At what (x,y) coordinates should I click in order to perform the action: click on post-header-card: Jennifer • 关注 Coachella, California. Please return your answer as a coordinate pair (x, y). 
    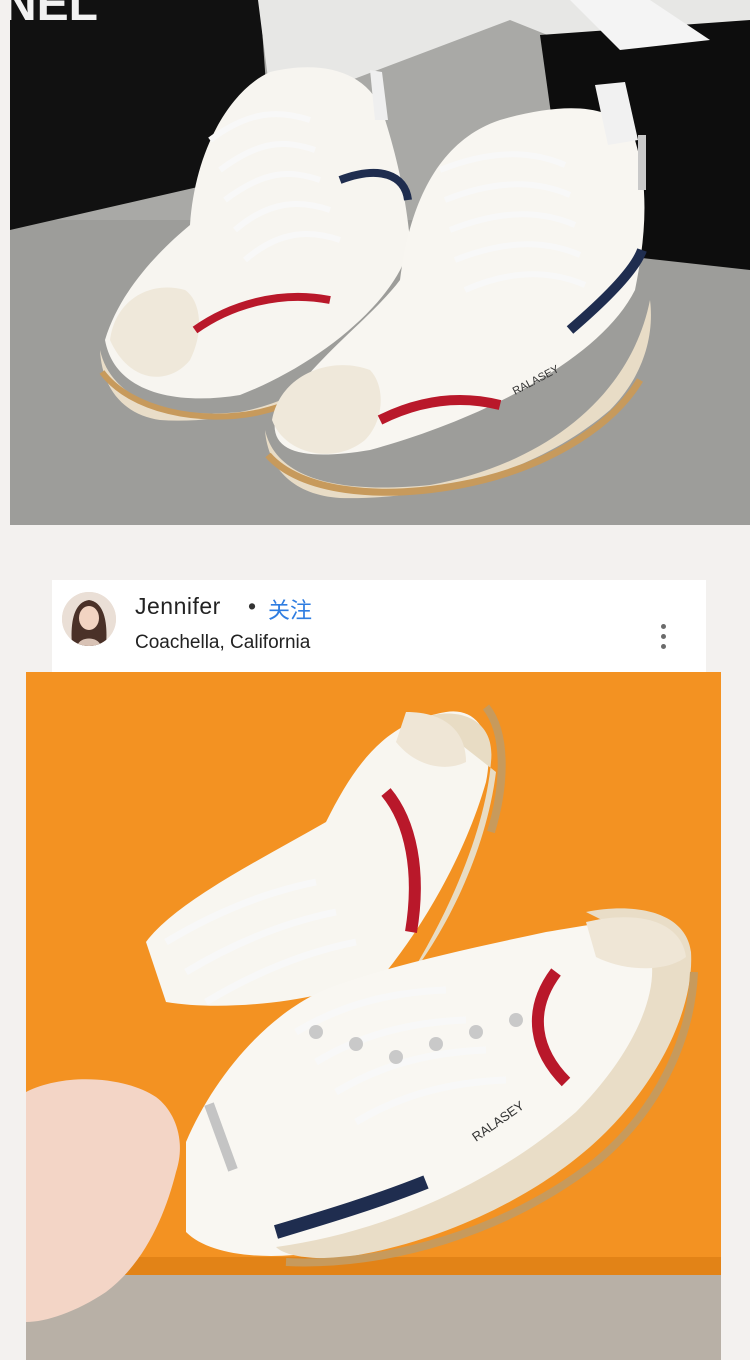
    Looking at the image, I should click on (379, 626).